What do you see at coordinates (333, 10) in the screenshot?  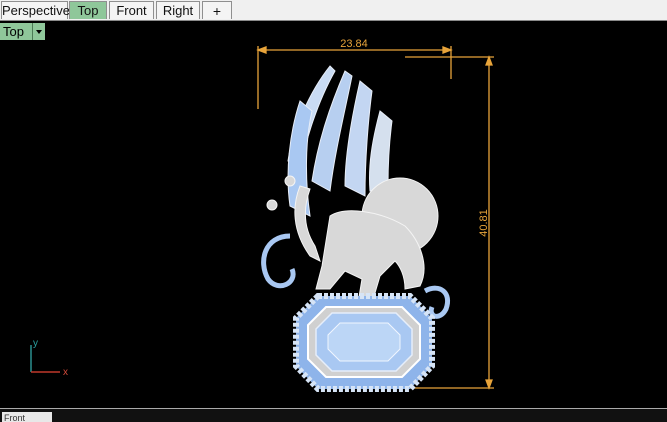 I see `viewport-tab-bar: Perspective Top Front Right +` at bounding box center [333, 10].